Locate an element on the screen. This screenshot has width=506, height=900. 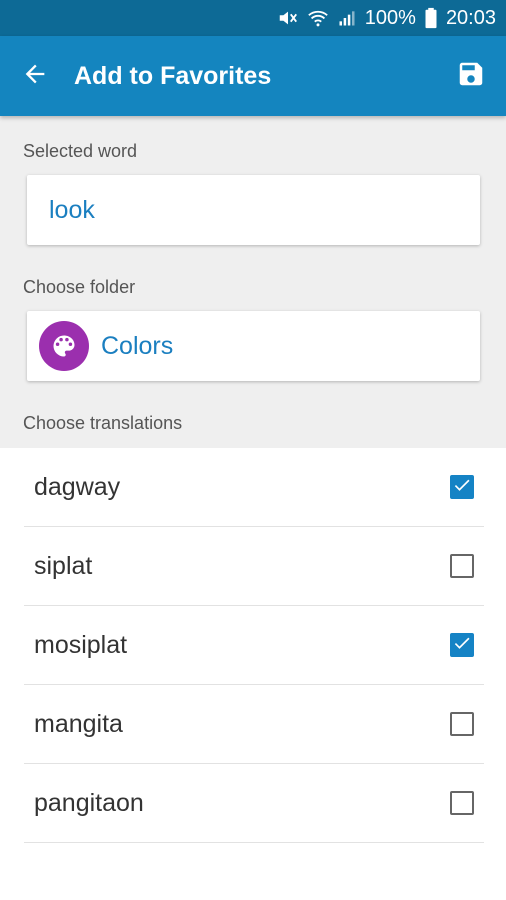
arrow-back-icon is located at coordinates (35, 76).